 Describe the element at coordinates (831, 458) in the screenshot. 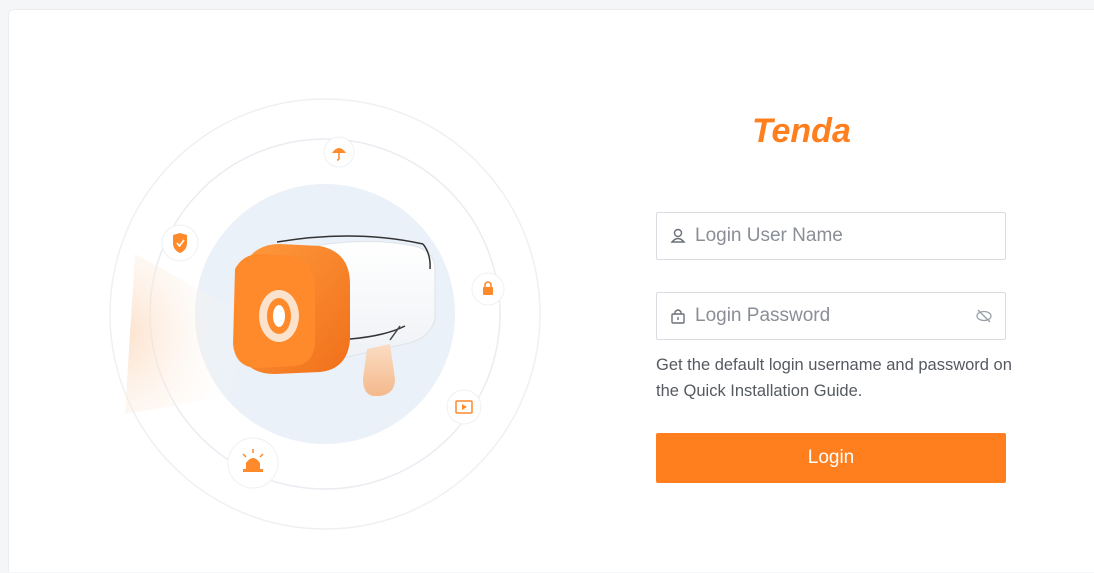

I see `login-button: Login` at that location.